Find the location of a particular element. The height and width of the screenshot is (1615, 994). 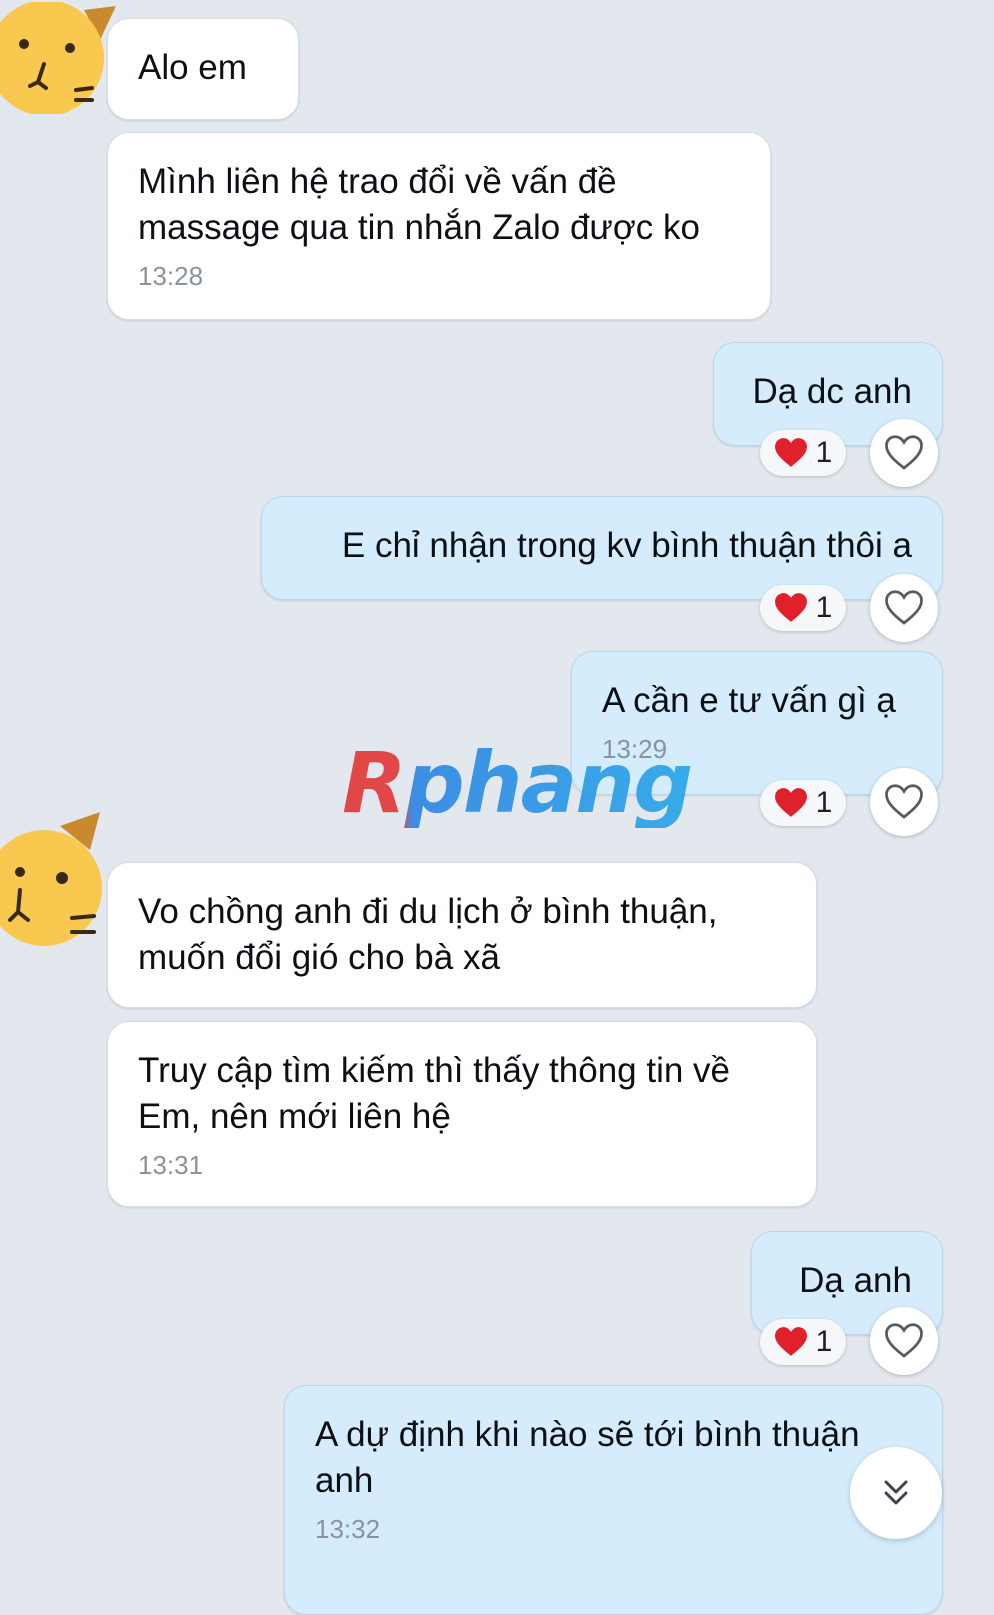

scroll-to-bottom-button is located at coordinates (896, 1493).